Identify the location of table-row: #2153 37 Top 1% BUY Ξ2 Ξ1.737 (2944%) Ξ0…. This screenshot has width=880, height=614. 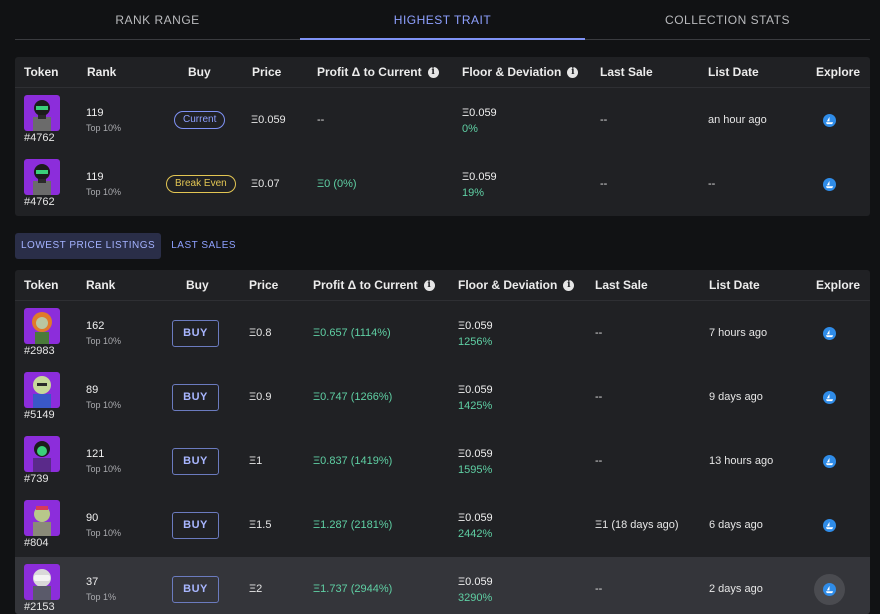
(442, 585).